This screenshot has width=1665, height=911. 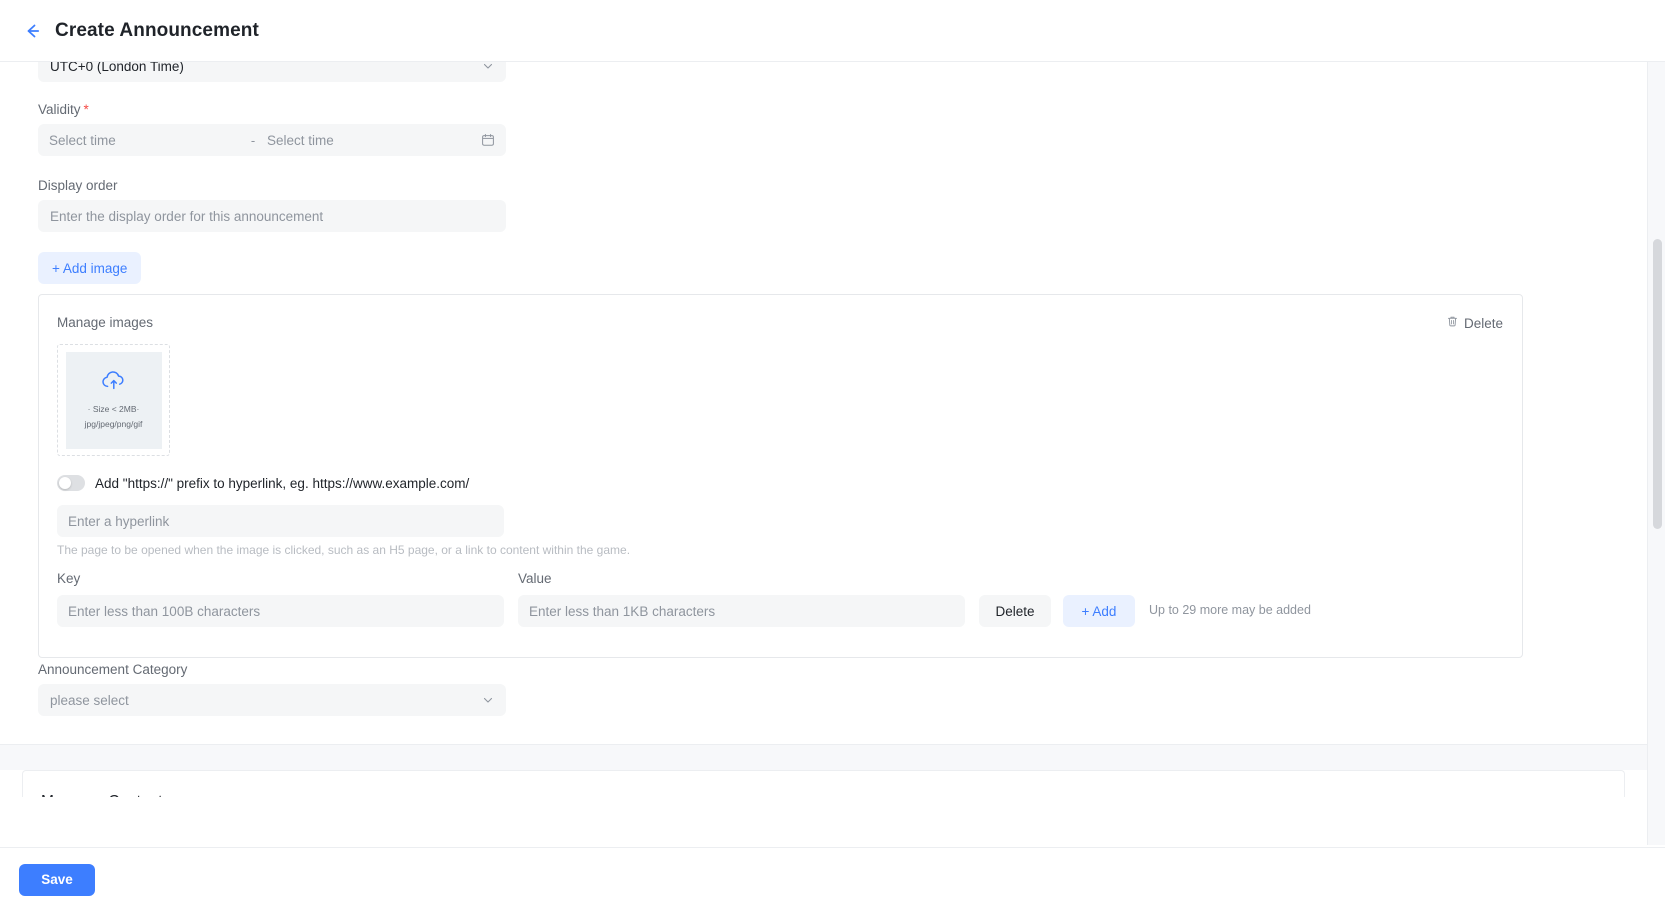 What do you see at coordinates (1452, 323) in the screenshot?
I see `trash-icon` at bounding box center [1452, 323].